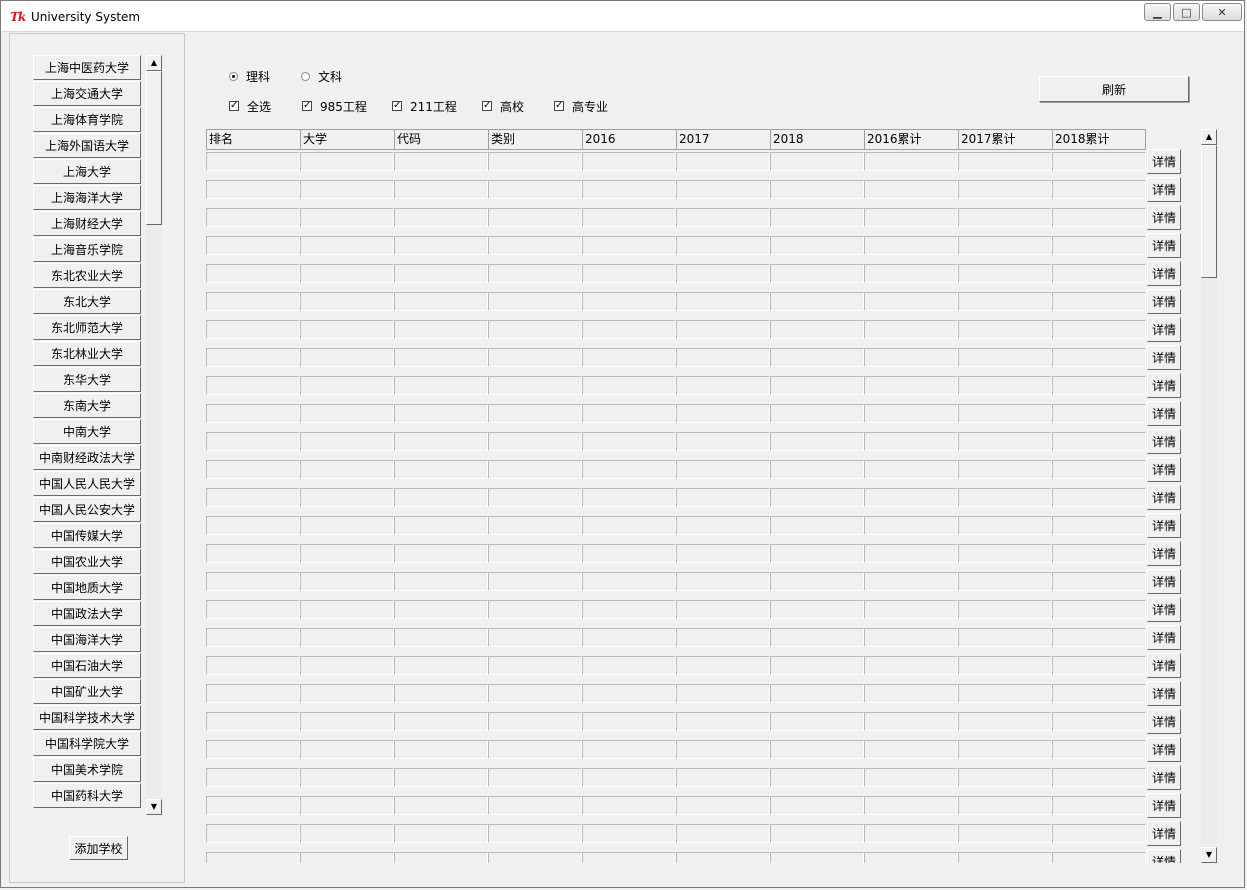 The height and width of the screenshot is (890, 1247). Describe the element at coordinates (87, 613) in the screenshot. I see `school-button: 中国政法大学` at that location.